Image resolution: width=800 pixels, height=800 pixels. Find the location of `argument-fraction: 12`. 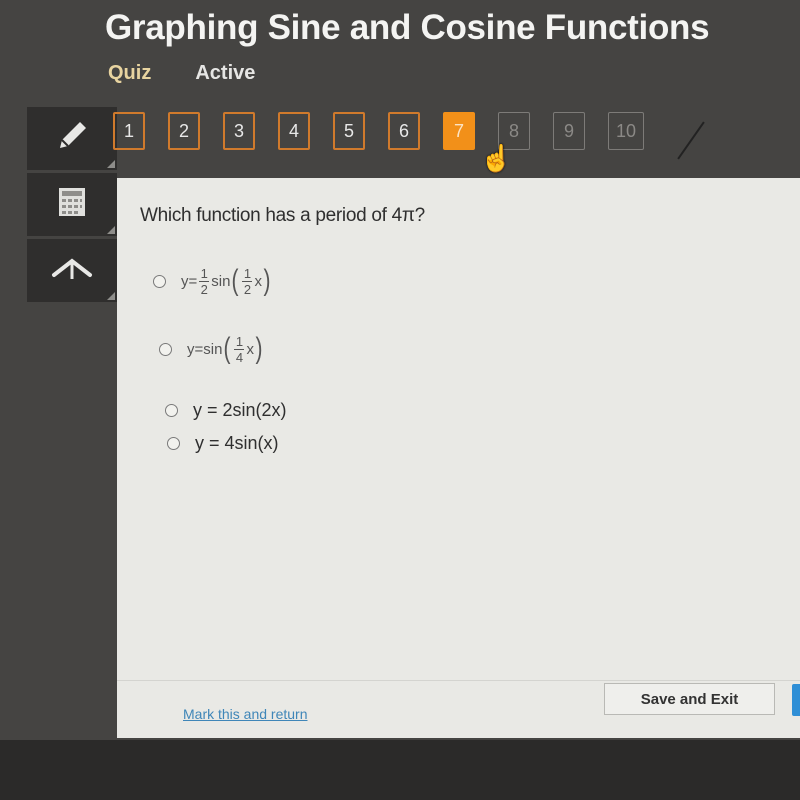

argument-fraction: 12 is located at coordinates (247, 281).